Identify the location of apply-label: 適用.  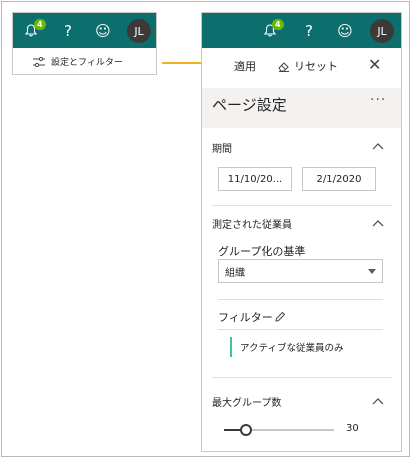
(245, 66).